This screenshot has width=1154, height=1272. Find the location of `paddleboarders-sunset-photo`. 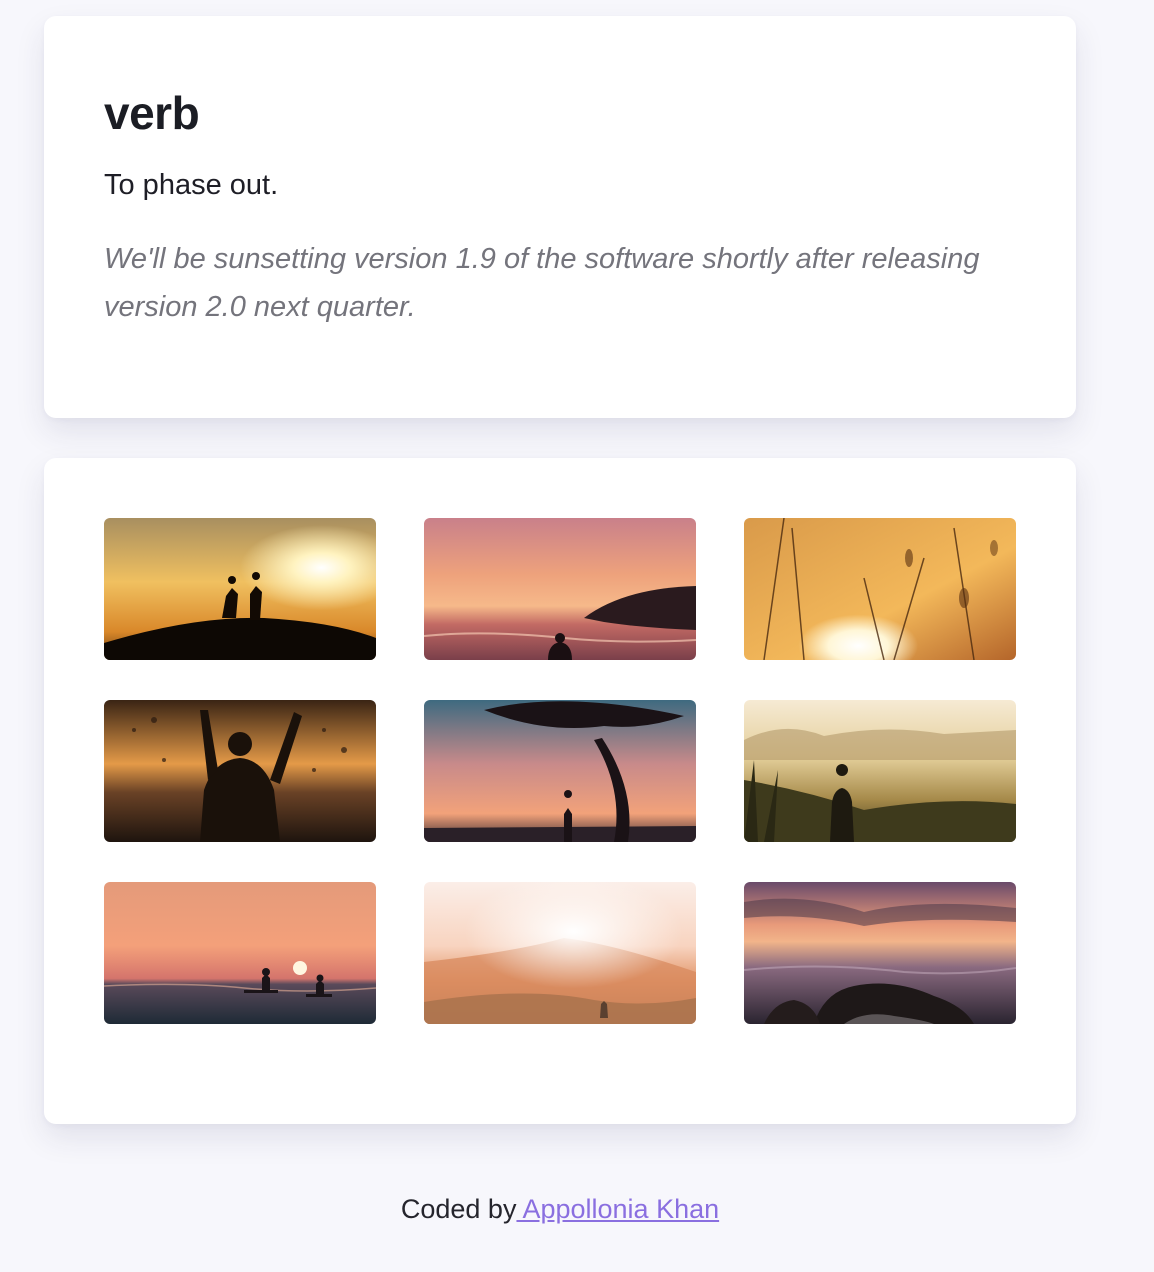

paddleboarders-sunset-photo is located at coordinates (240, 953).